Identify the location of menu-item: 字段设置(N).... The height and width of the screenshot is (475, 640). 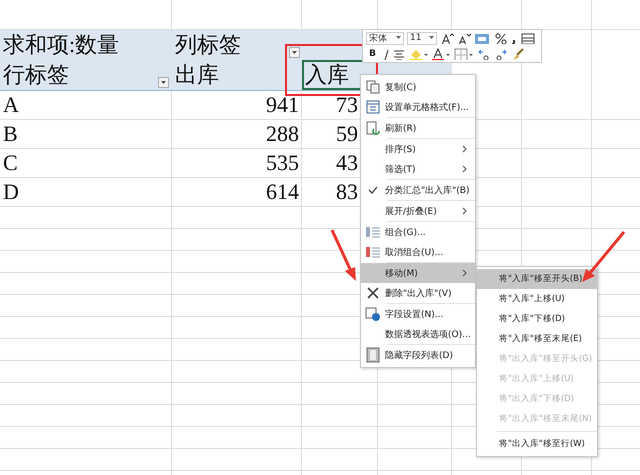
(418, 314).